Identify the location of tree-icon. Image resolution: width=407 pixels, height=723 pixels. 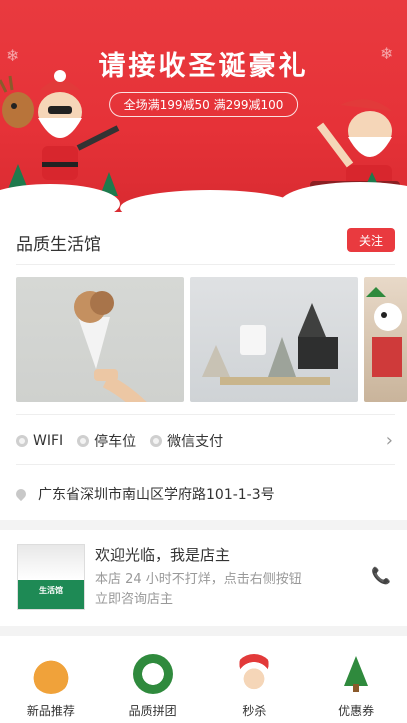
(356, 674).